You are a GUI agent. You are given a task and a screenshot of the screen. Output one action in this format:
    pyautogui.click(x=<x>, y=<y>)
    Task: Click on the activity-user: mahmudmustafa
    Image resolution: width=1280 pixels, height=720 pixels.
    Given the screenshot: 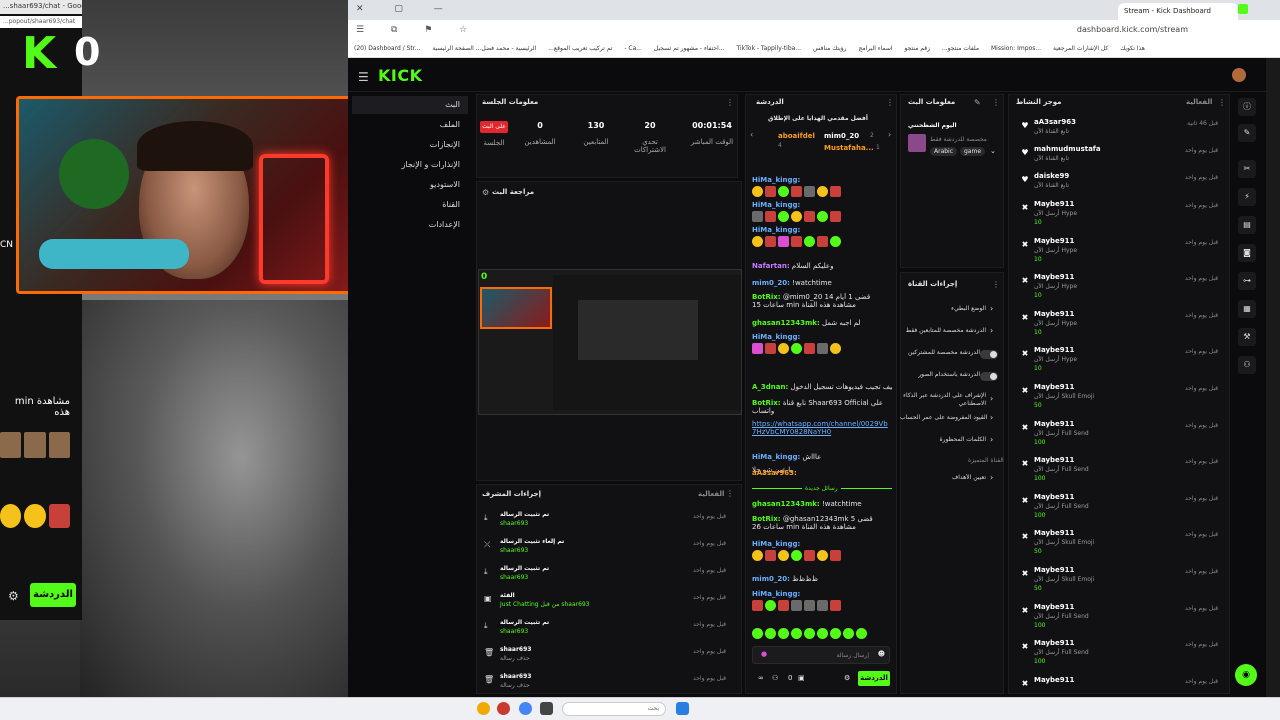 What is the action you would take?
    pyautogui.click(x=1067, y=149)
    